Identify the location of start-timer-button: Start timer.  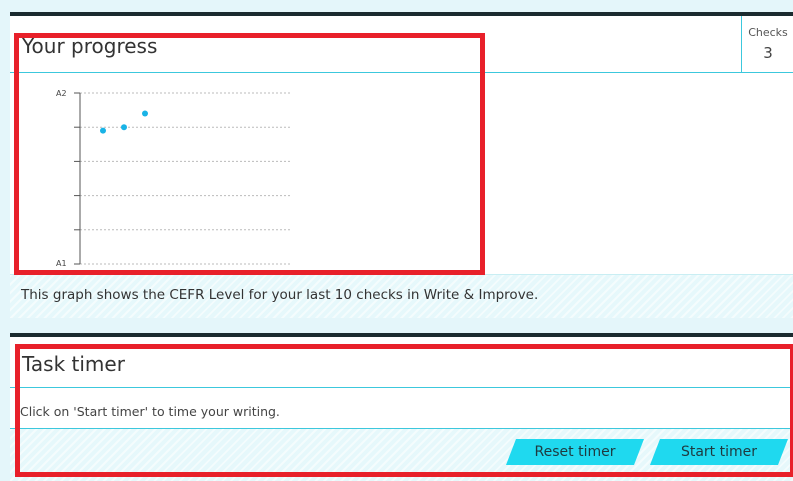
(719, 452).